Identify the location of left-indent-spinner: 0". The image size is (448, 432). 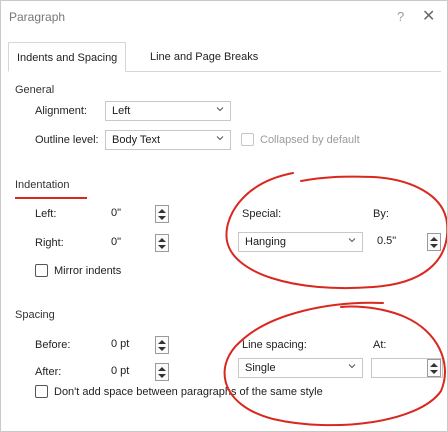
(138, 214).